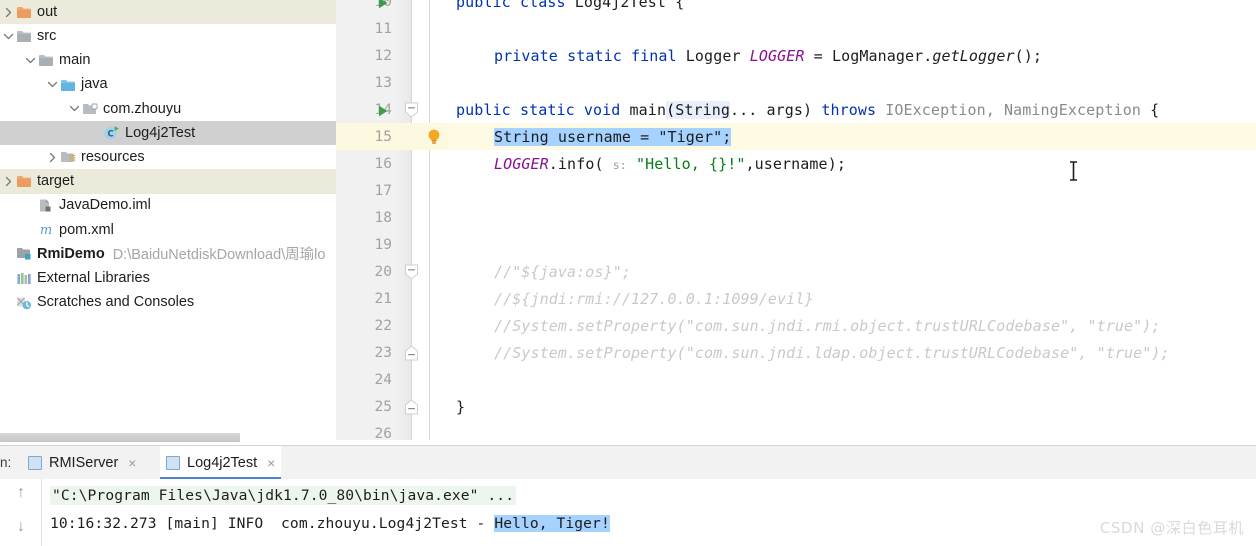 The image size is (1256, 546). I want to click on tree-item-main: main, so click(168, 60).